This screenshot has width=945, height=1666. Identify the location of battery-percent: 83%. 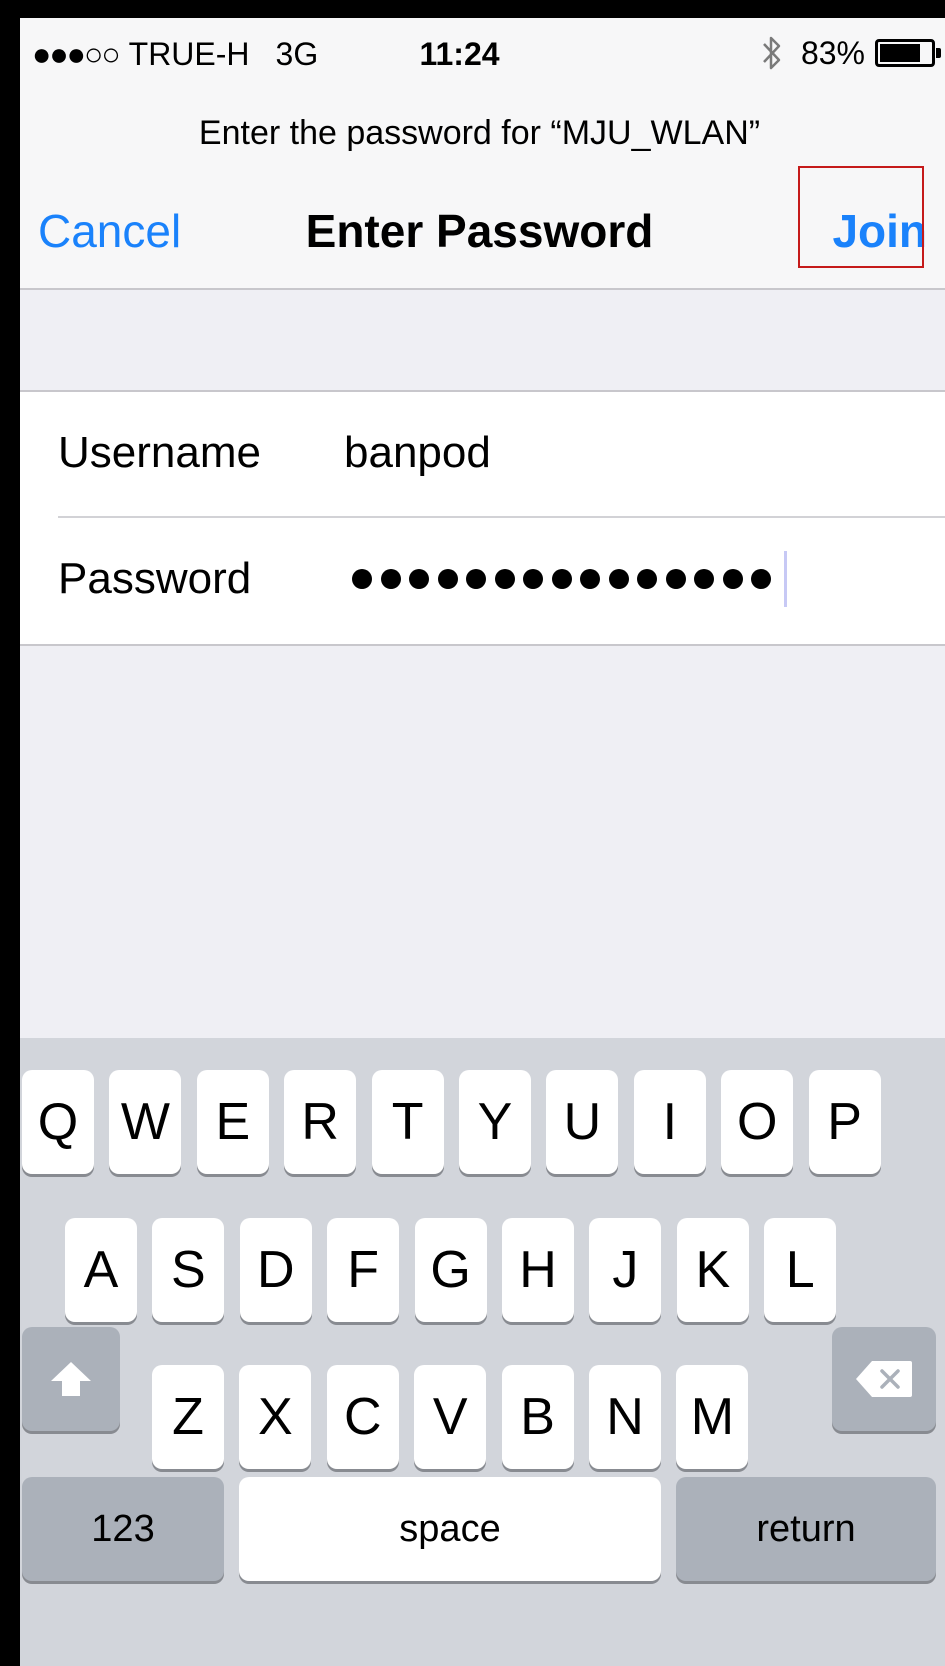
(832, 52).